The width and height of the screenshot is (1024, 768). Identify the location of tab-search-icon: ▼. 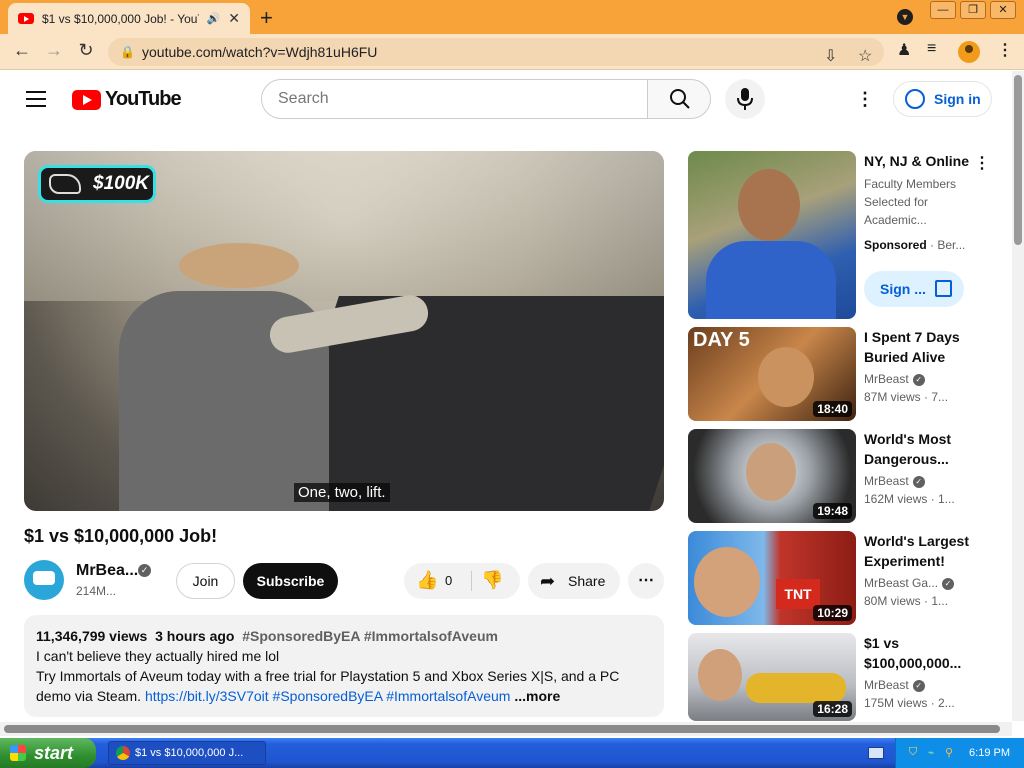
(905, 17).